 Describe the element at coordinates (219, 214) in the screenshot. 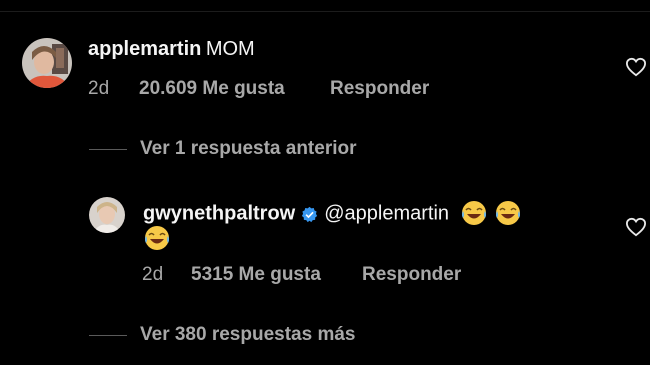

I see `comment-username: gwynethpaltrow` at that location.